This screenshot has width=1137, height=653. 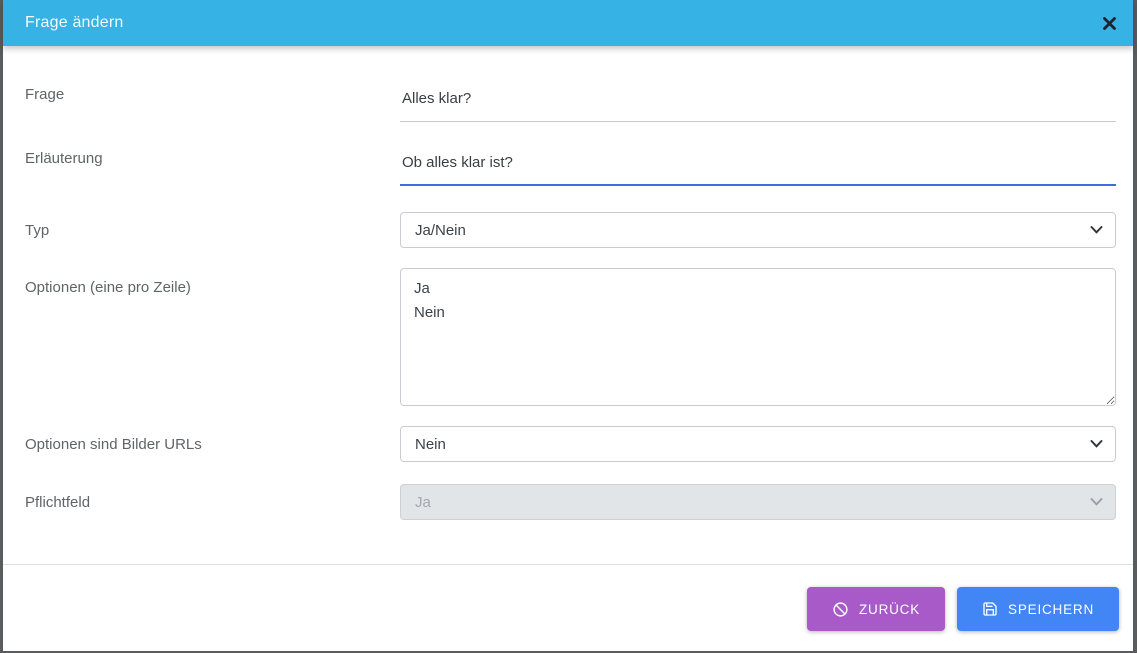 I want to click on explanation-input, so click(x=758, y=166).